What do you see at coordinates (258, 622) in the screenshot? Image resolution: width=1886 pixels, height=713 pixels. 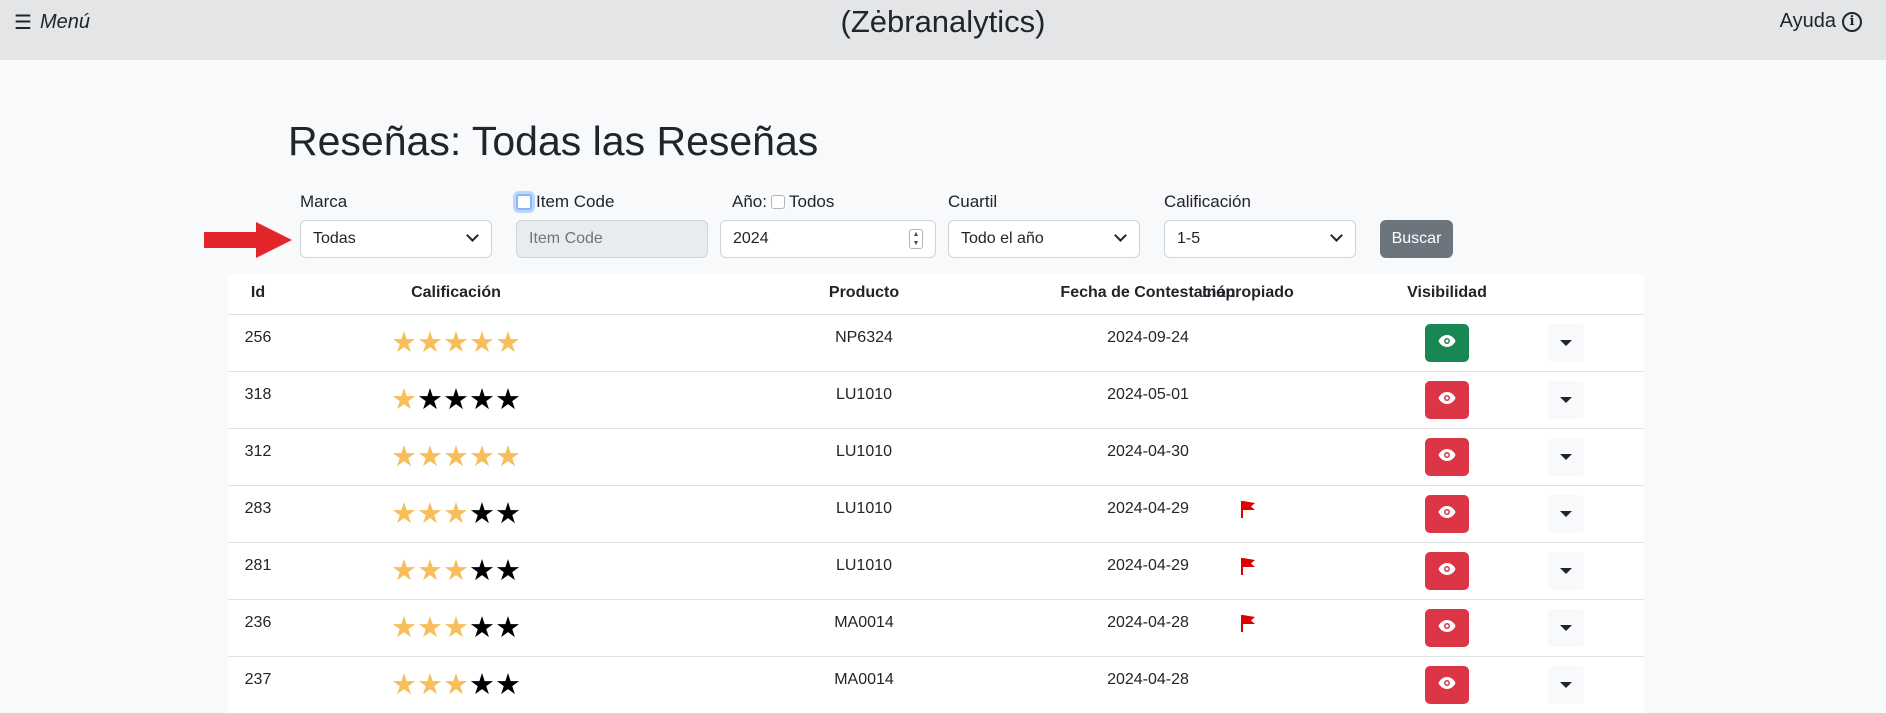 I see `cell-id: 236` at bounding box center [258, 622].